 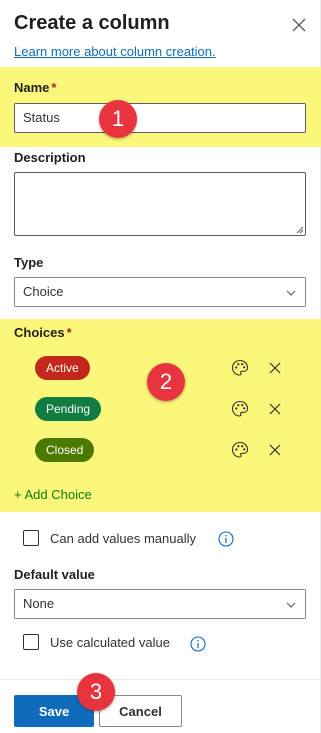 I want to click on learn-more-link: Learn more about column creation., so click(x=115, y=51).